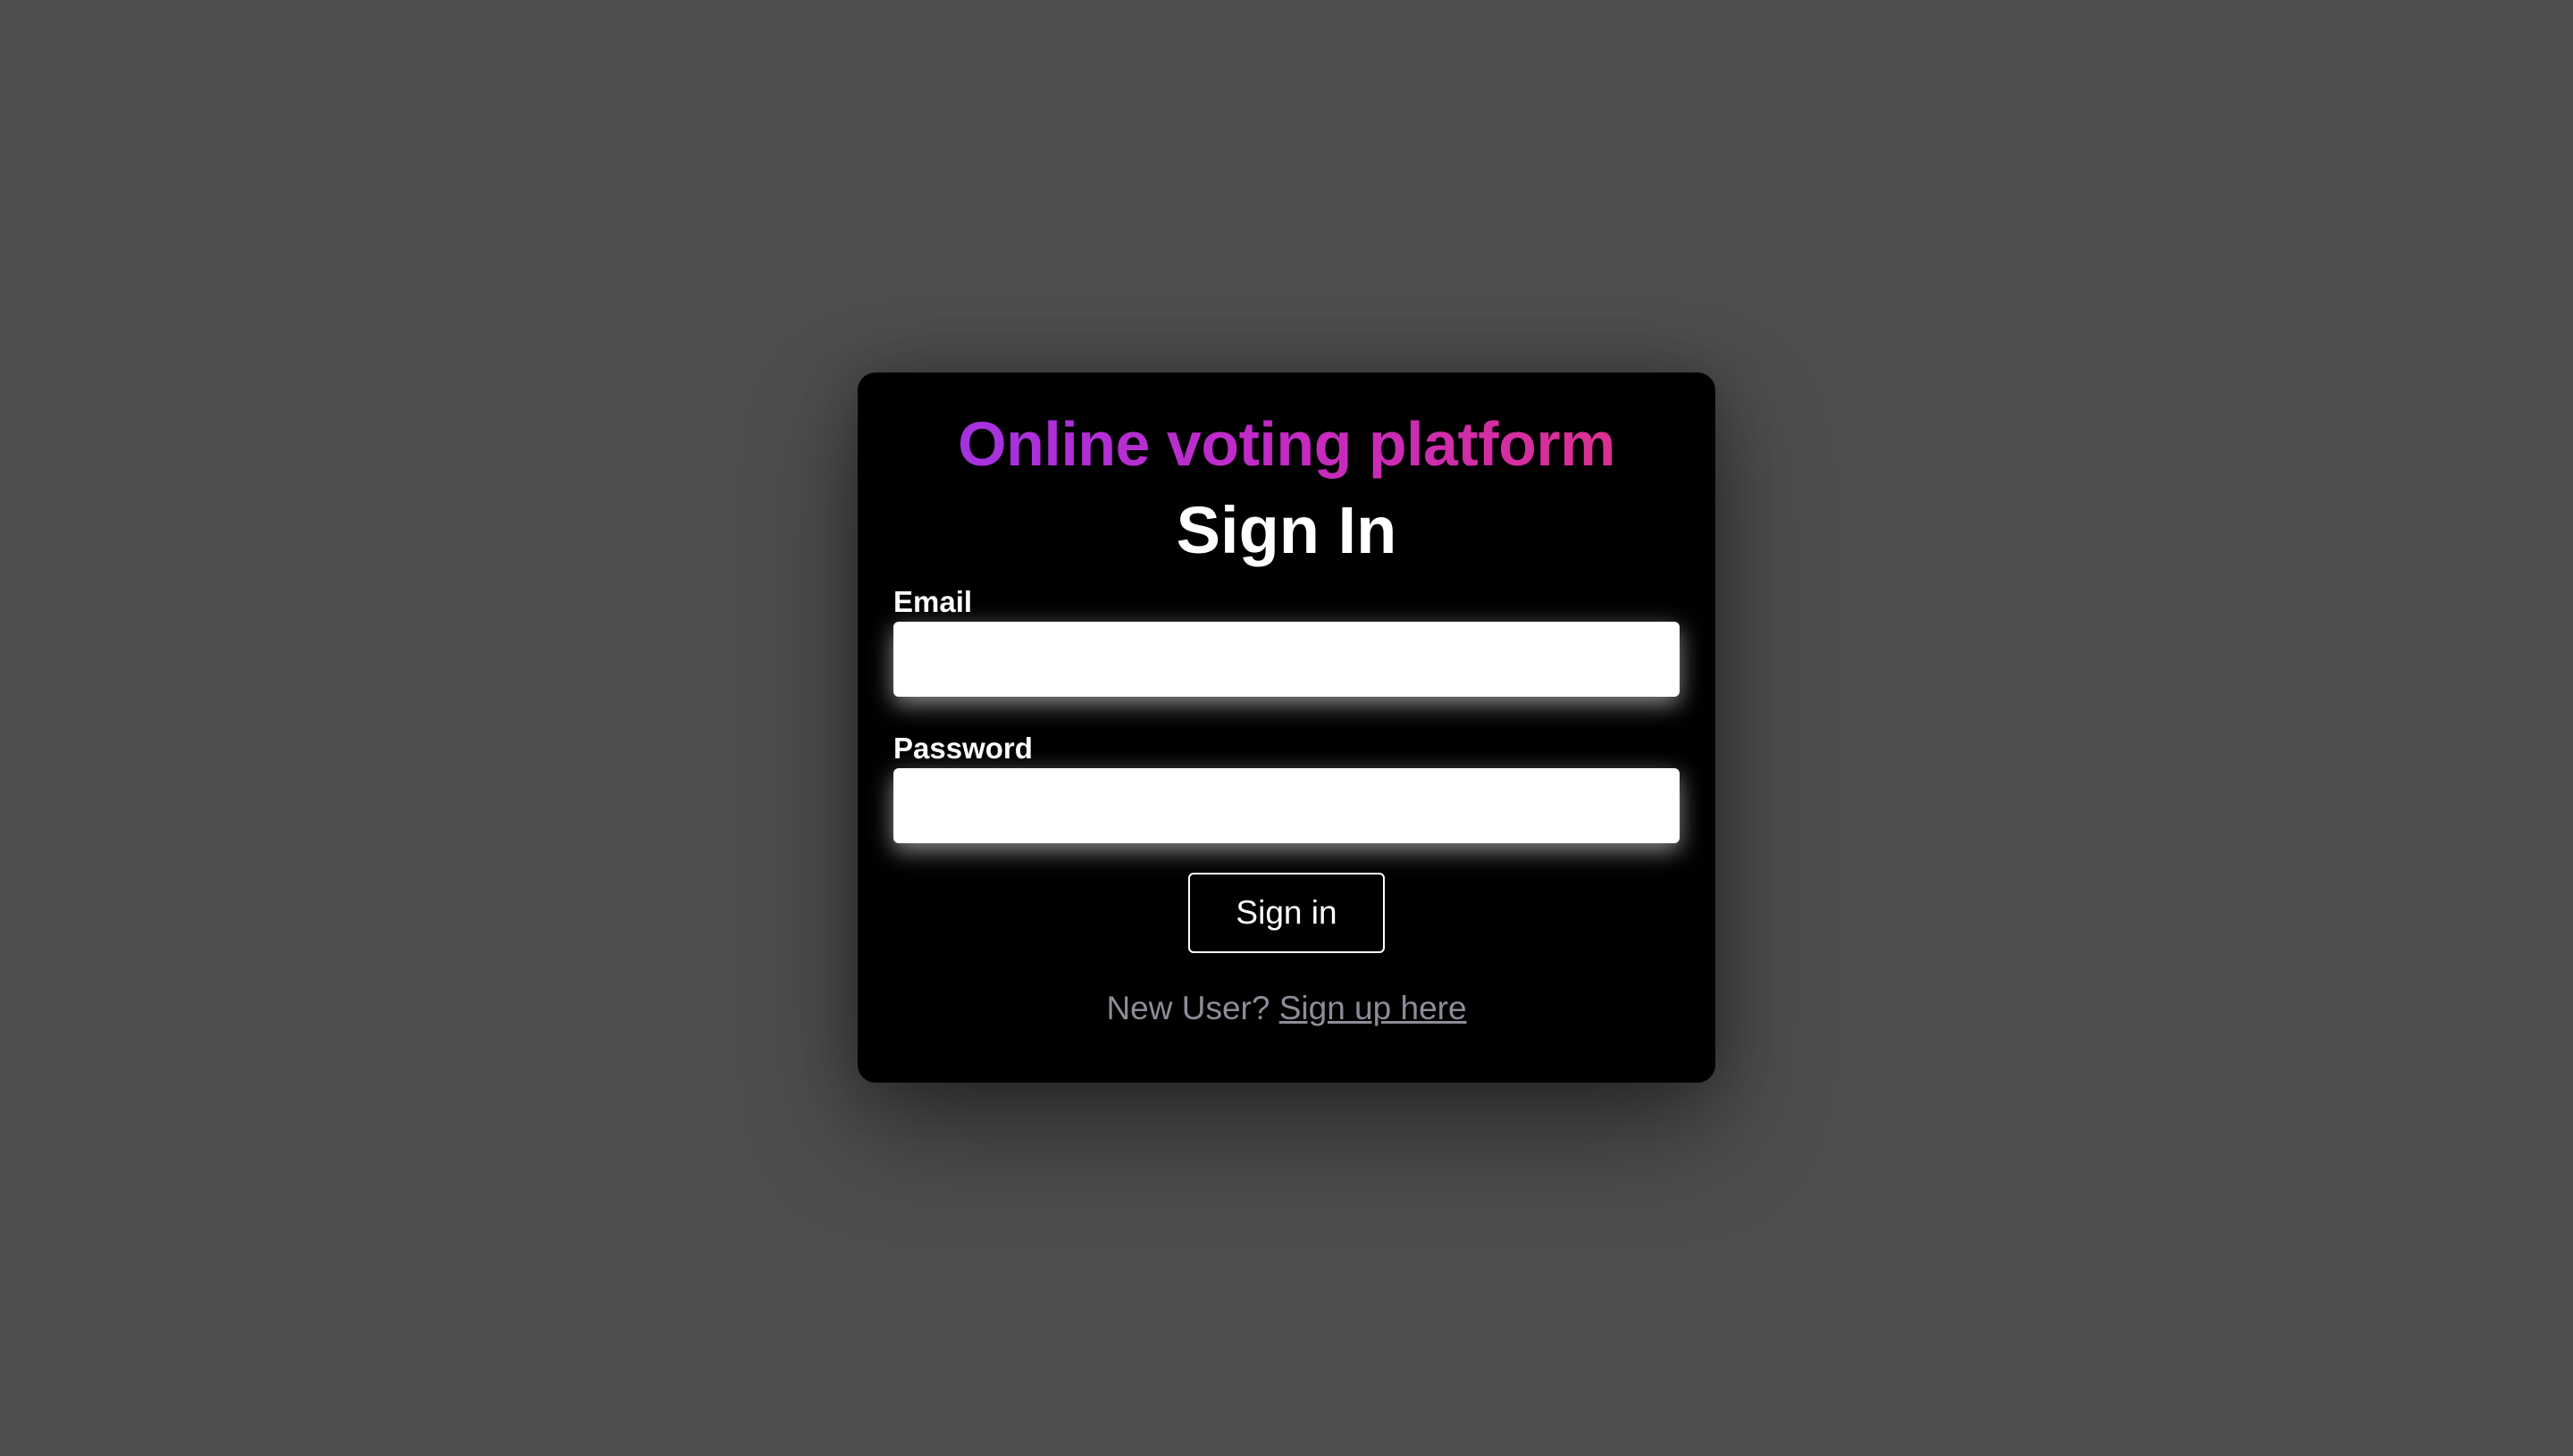 This screenshot has width=2573, height=1456. Describe the element at coordinates (1286, 659) in the screenshot. I see `email-field` at that location.